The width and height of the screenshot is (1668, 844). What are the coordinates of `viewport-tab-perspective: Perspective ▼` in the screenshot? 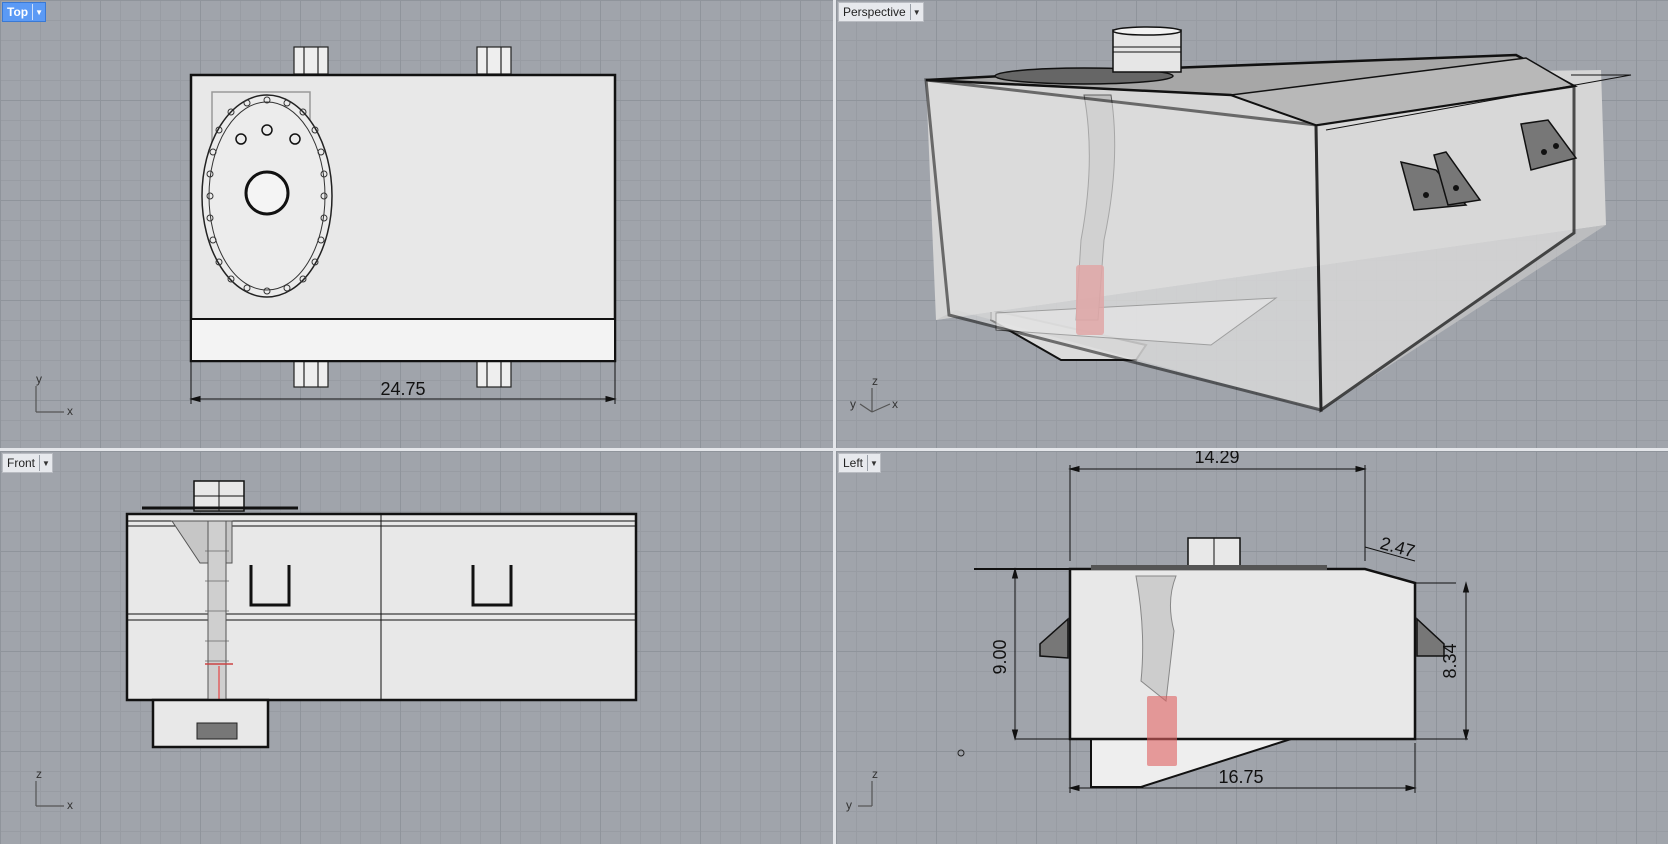 It's located at (881, 12).